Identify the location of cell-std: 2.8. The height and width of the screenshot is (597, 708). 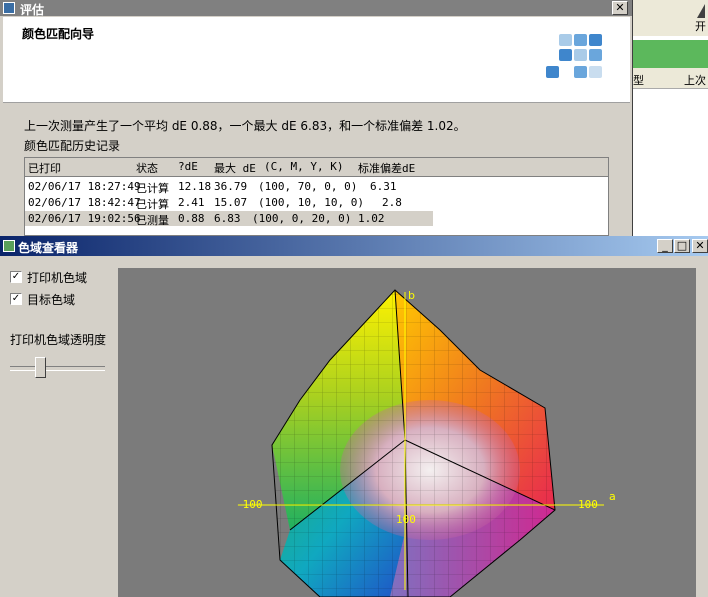
(392, 202).